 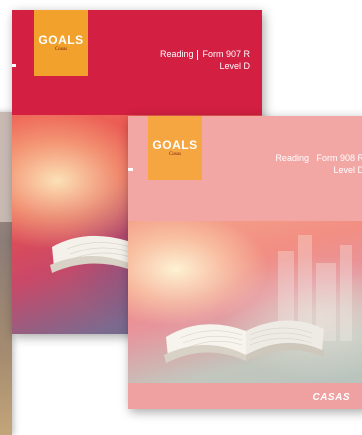 What do you see at coordinates (6, 273) in the screenshot?
I see `third-book-cover-edge` at bounding box center [6, 273].